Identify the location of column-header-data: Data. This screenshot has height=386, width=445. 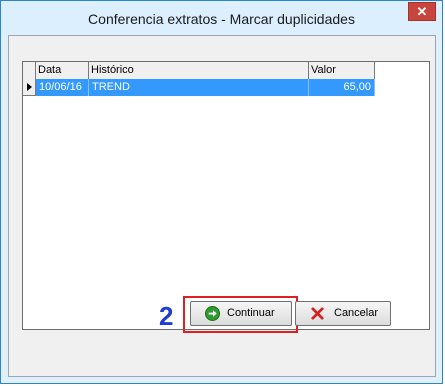
(62, 70).